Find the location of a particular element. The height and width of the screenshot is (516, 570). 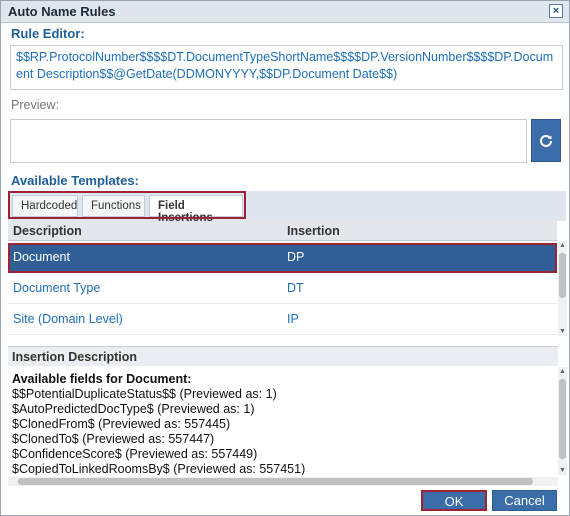

fields-title: Available fields for Document: is located at coordinates (102, 379).